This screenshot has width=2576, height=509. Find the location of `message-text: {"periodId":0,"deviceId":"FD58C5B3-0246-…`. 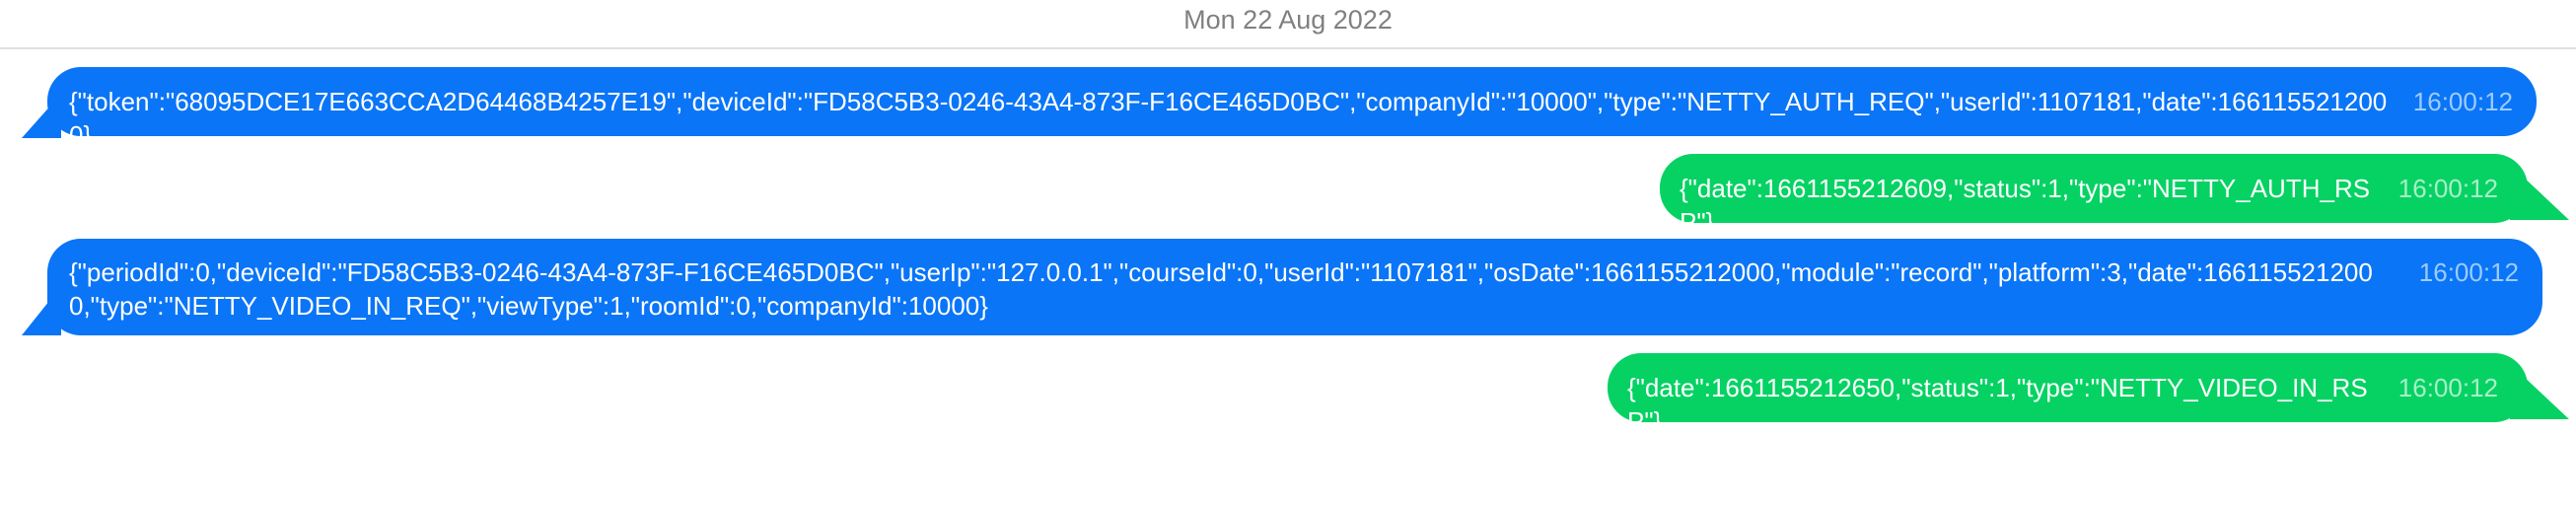

message-text: {"periodId":0,"deviceId":"FD58C5B3-0246-… is located at coordinates (1221, 289).